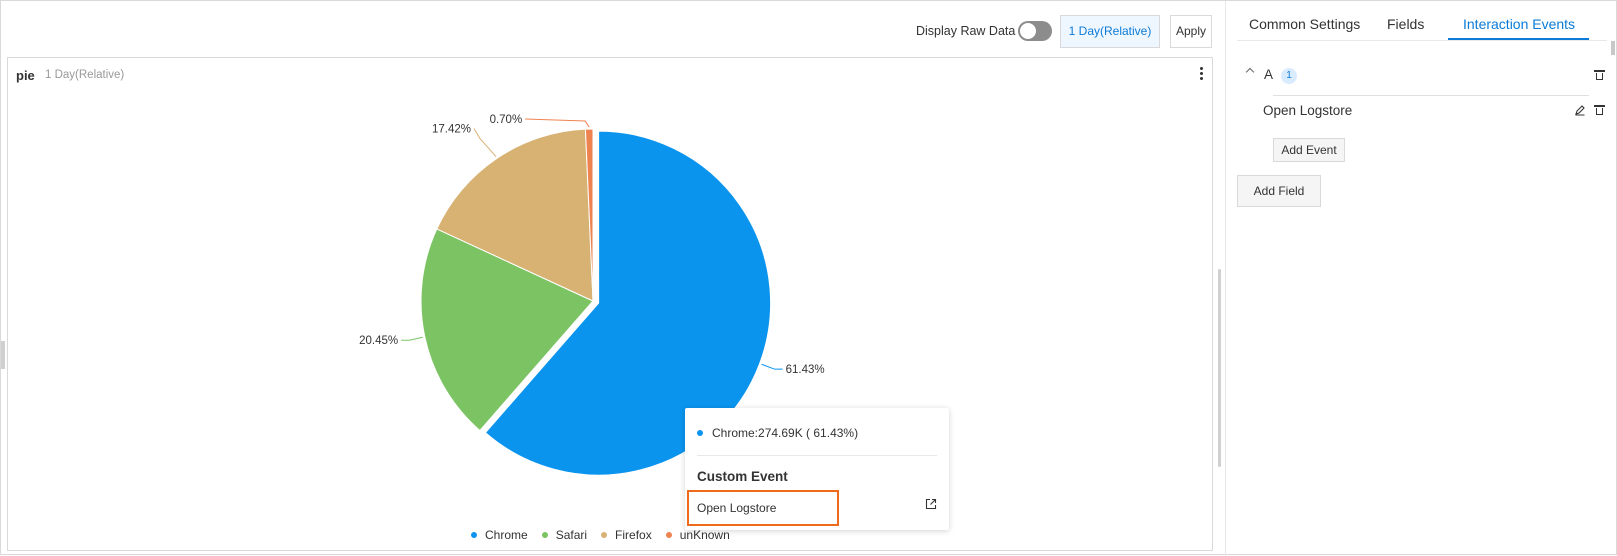 Image resolution: width=1617 pixels, height=556 pixels. I want to click on legend-label: unKnown, so click(704, 535).